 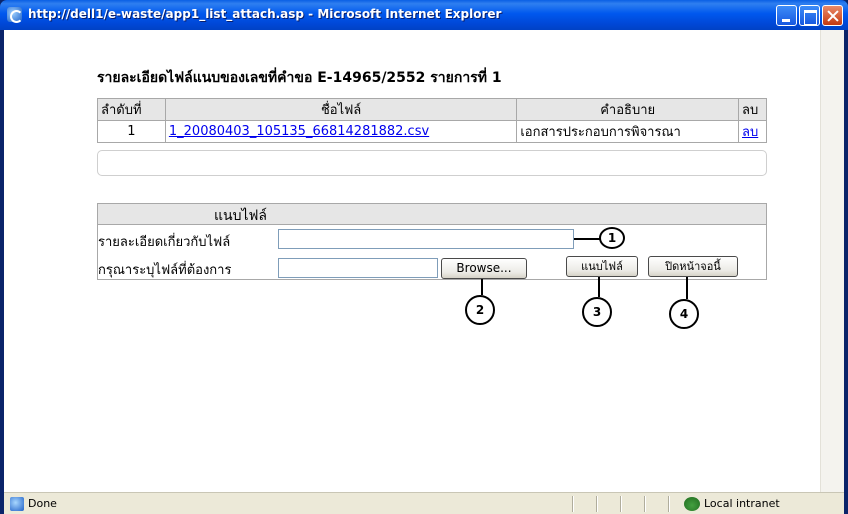 What do you see at coordinates (786, 15) in the screenshot?
I see `minimize-button` at bounding box center [786, 15].